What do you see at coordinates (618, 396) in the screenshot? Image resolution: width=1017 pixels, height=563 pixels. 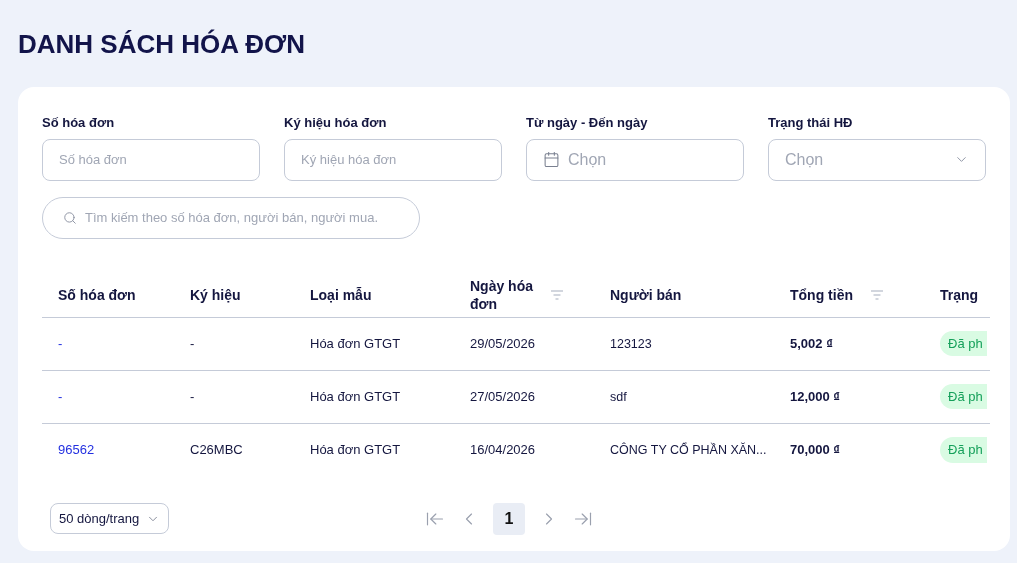 I see `table-cell: sdf` at bounding box center [618, 396].